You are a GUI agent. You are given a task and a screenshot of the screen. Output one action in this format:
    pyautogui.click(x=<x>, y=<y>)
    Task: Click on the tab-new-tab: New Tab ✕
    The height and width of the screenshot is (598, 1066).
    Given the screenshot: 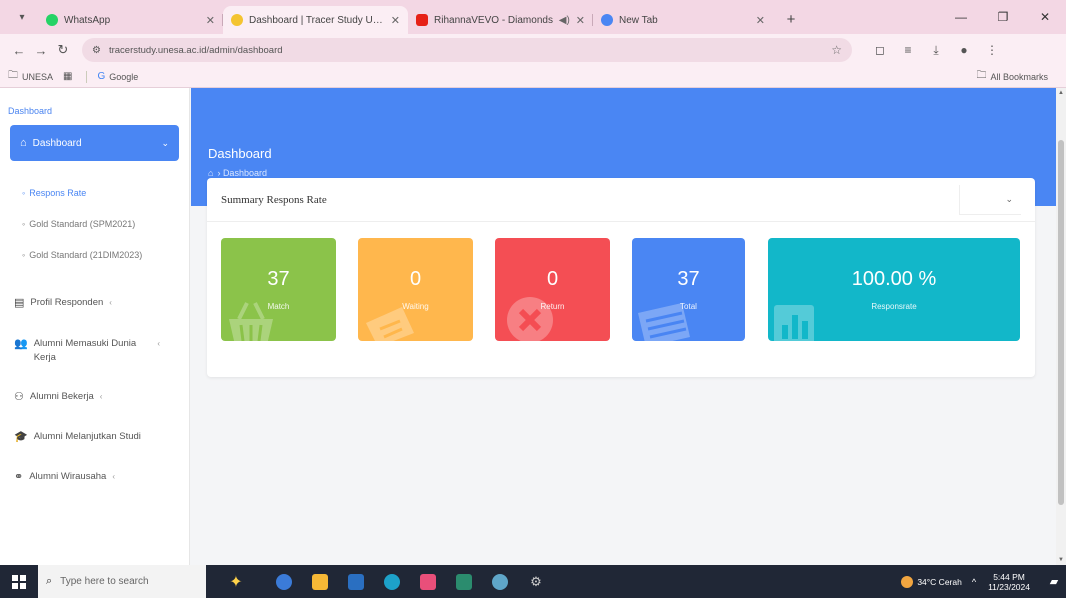 What is the action you would take?
    pyautogui.click(x=683, y=20)
    